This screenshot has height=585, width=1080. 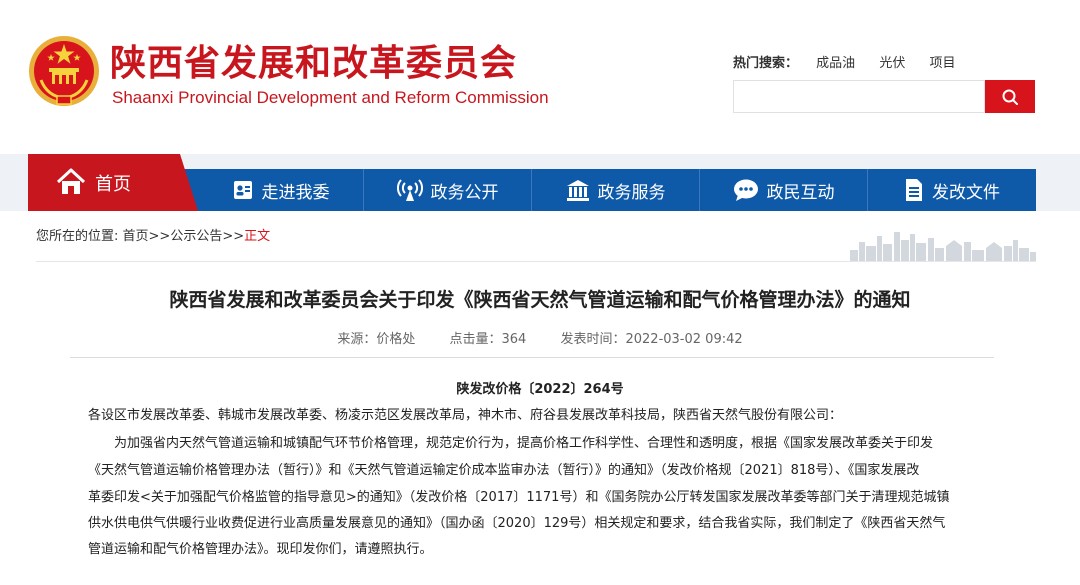 I want to click on breadcrumb: 您所在的位置: 首页>>公示公告>>正文, so click(x=153, y=234).